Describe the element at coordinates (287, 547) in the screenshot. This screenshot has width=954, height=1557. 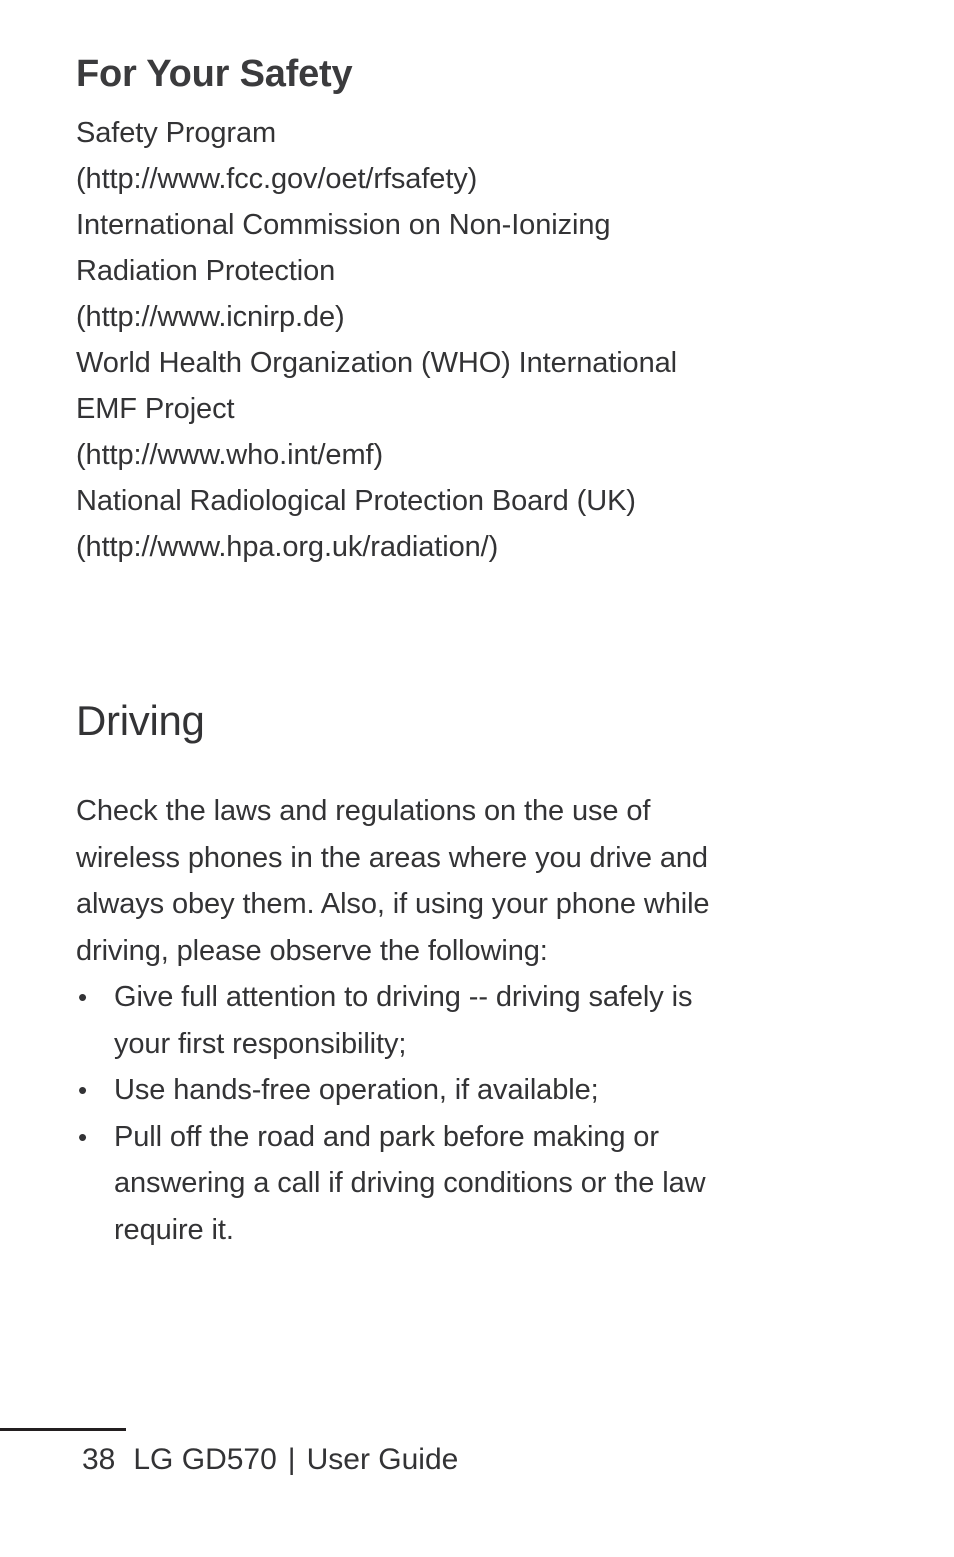
I see `safety-resource-line: (http://www.hpa.org.uk/radiation/)` at that location.